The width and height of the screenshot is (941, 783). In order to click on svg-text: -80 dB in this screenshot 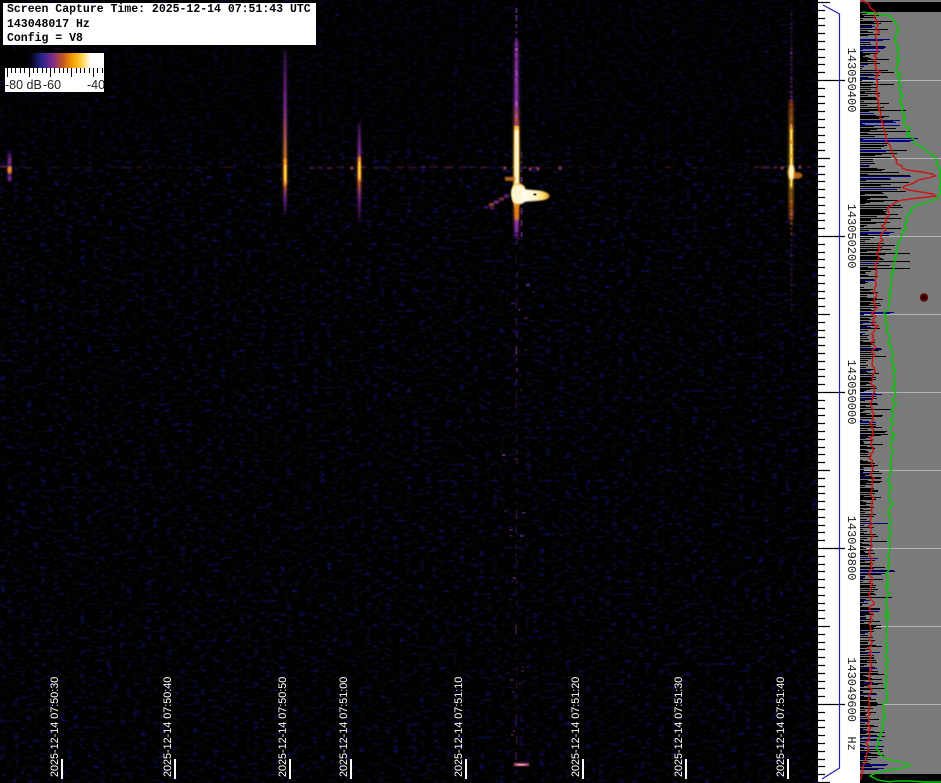, I will do `click(23, 85)`.